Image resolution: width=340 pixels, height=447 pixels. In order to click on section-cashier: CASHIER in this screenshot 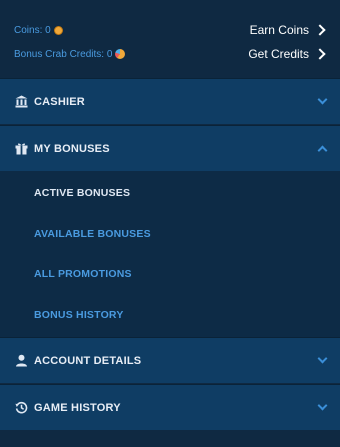, I will do `click(170, 101)`.